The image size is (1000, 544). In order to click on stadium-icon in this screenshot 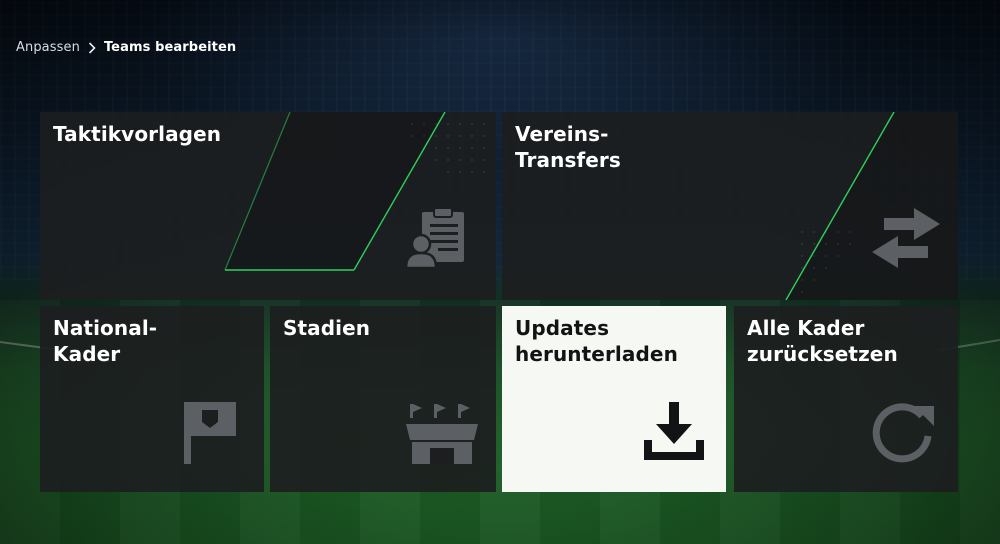, I will do `click(442, 434)`.